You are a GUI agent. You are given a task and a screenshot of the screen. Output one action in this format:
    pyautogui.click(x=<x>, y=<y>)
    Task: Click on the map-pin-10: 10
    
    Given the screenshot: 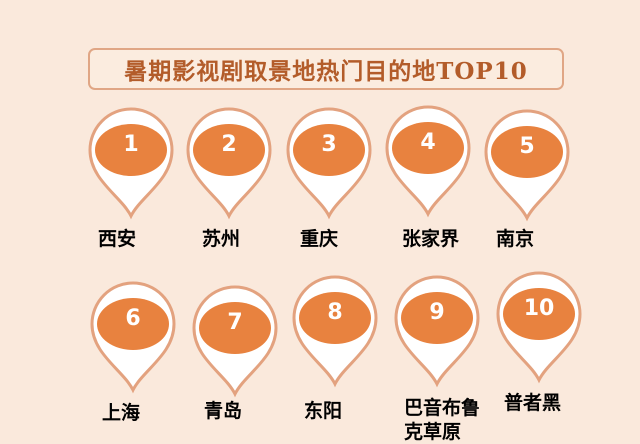 What is the action you would take?
    pyautogui.click(x=539, y=327)
    